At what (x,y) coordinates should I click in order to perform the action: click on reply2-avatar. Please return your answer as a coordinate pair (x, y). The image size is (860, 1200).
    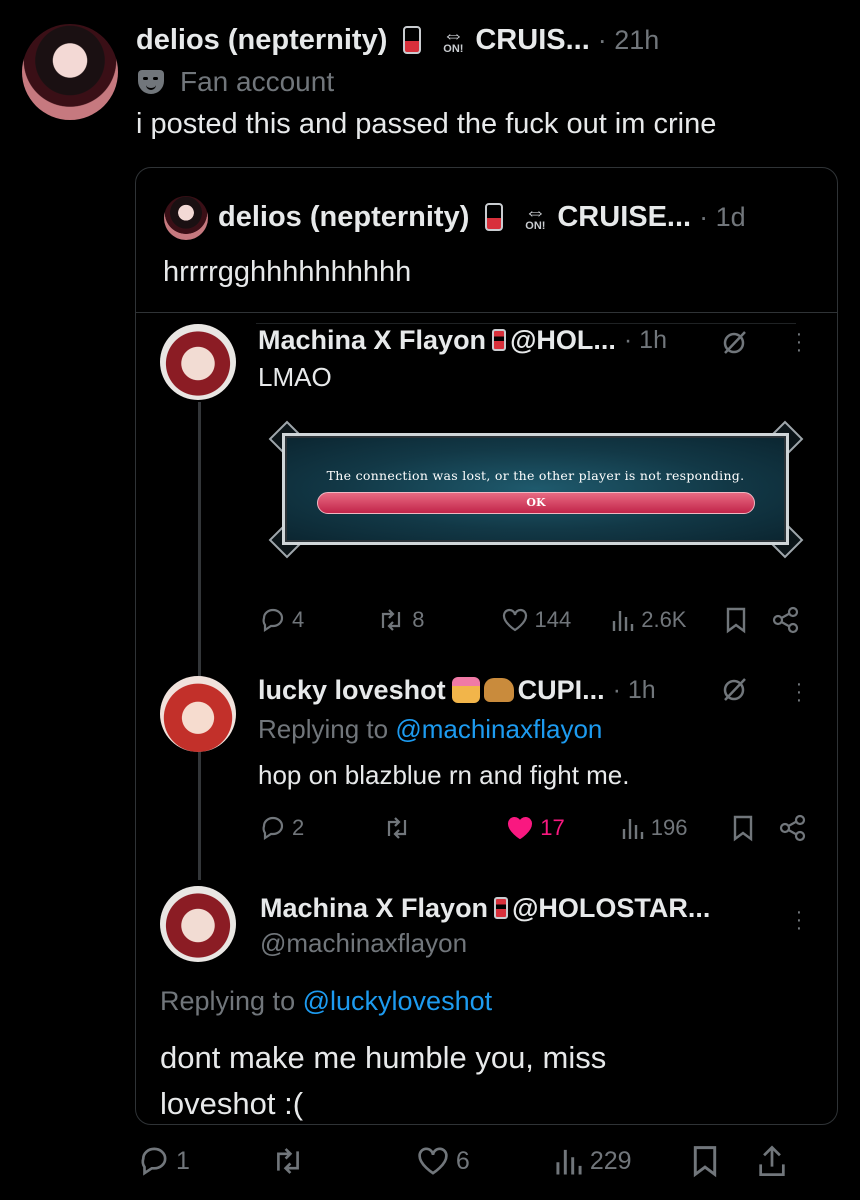
    Looking at the image, I should click on (198, 714).